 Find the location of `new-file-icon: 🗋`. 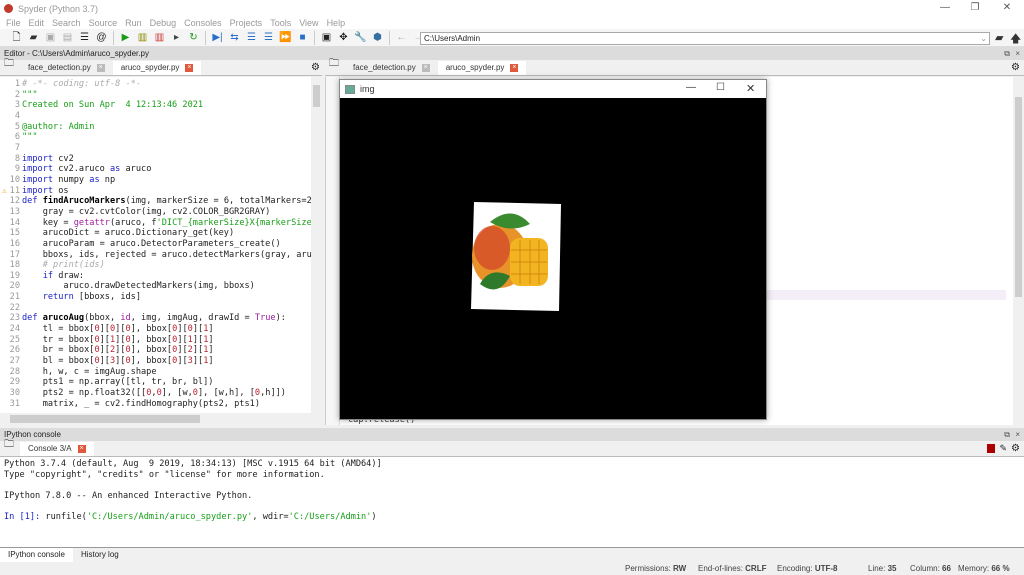

new-file-icon: 🗋 is located at coordinates (16, 38).